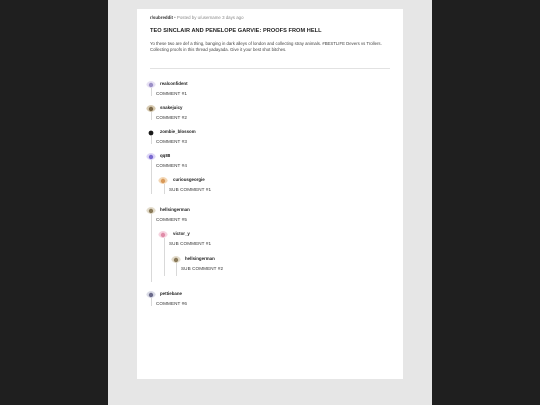  Describe the element at coordinates (174, 83) in the screenshot. I see `comment-username: realconfident` at that location.